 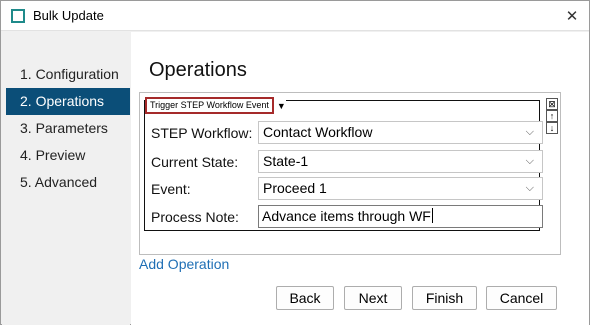 What do you see at coordinates (552, 128) in the screenshot?
I see `move-down-icon: ↓` at bounding box center [552, 128].